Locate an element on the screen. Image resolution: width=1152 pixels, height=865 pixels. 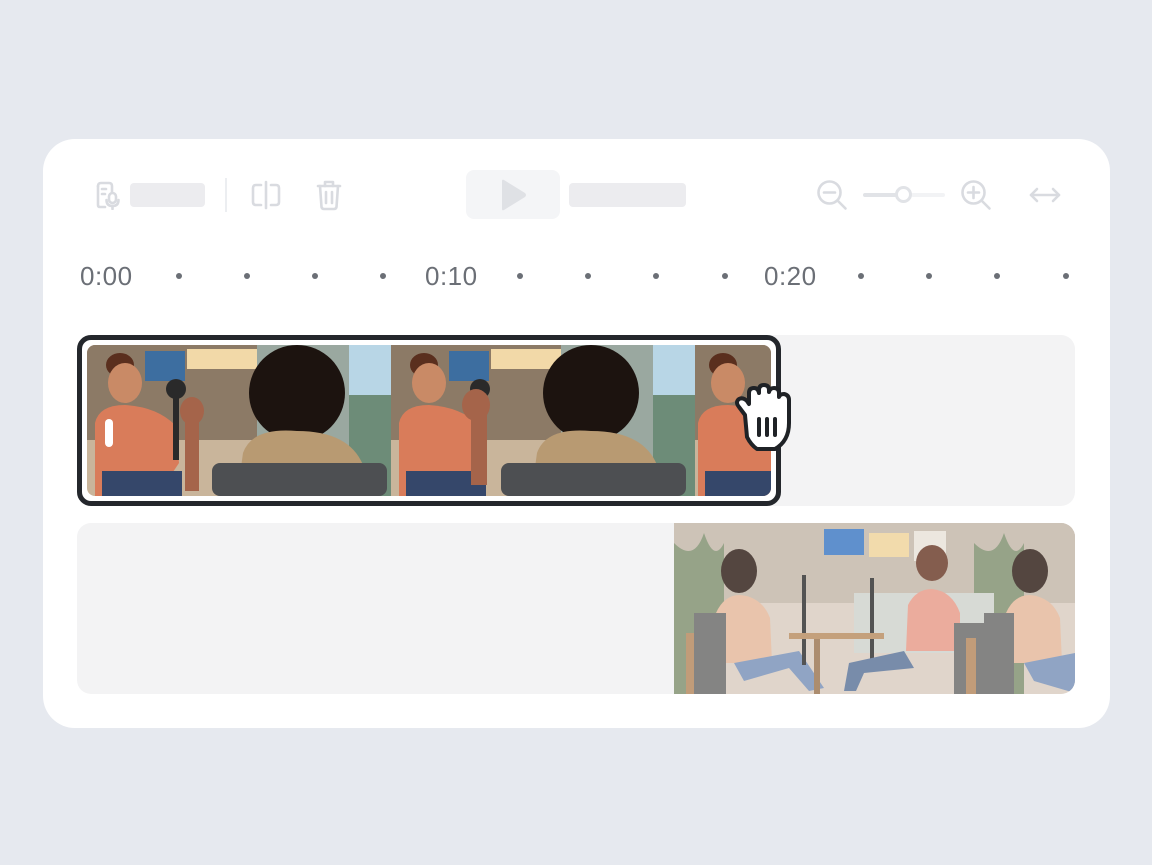
toolbar is located at coordinates (576, 194).